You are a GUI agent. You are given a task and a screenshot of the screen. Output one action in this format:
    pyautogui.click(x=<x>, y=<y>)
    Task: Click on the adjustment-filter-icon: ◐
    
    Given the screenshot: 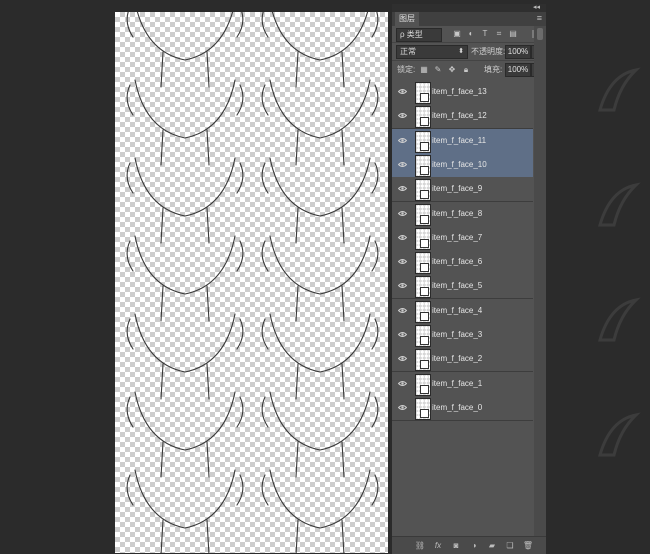 What is the action you would take?
    pyautogui.click(x=471, y=34)
    